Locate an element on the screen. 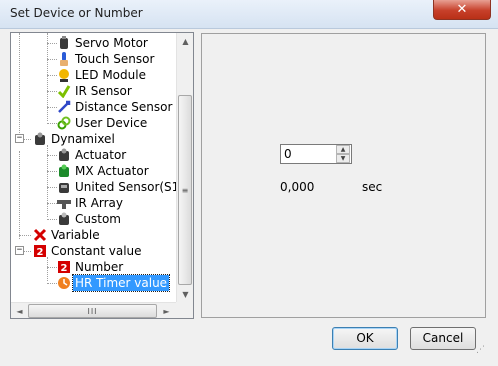  tree-vertical-scrollbar: ▲ ≡ ▼ is located at coordinates (184, 168).